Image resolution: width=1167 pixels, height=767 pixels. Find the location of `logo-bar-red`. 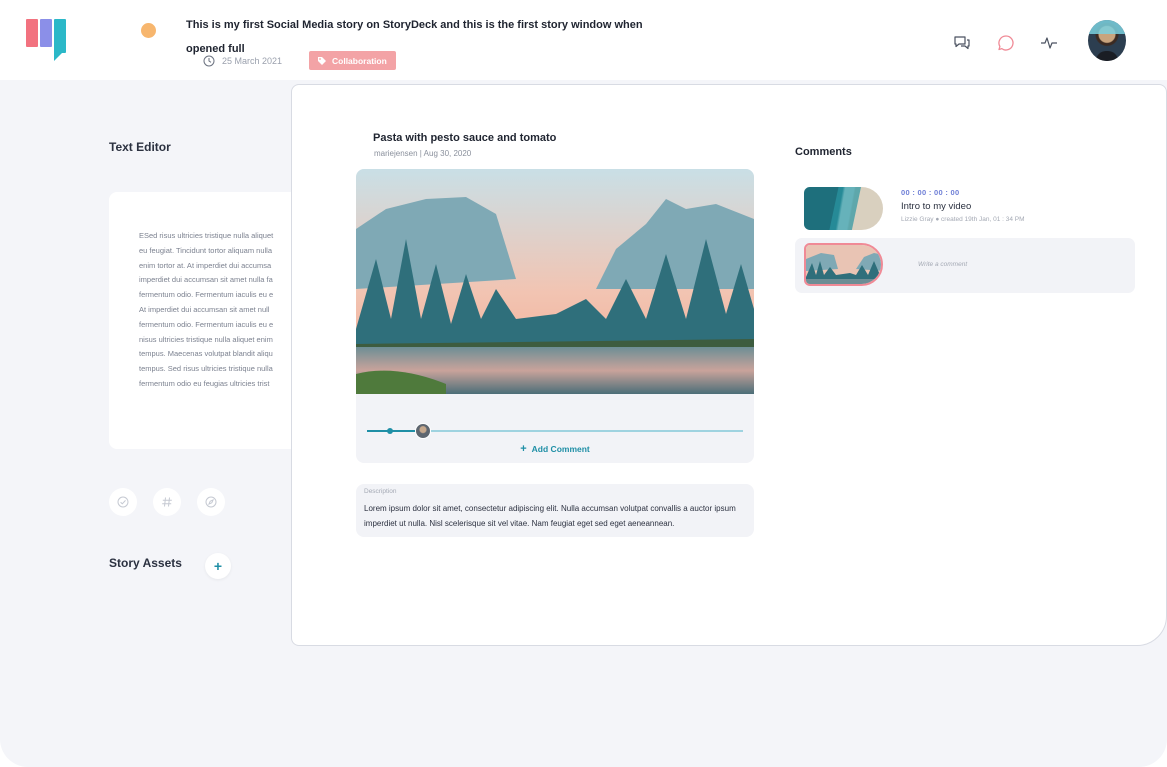

logo-bar-red is located at coordinates (32, 33).